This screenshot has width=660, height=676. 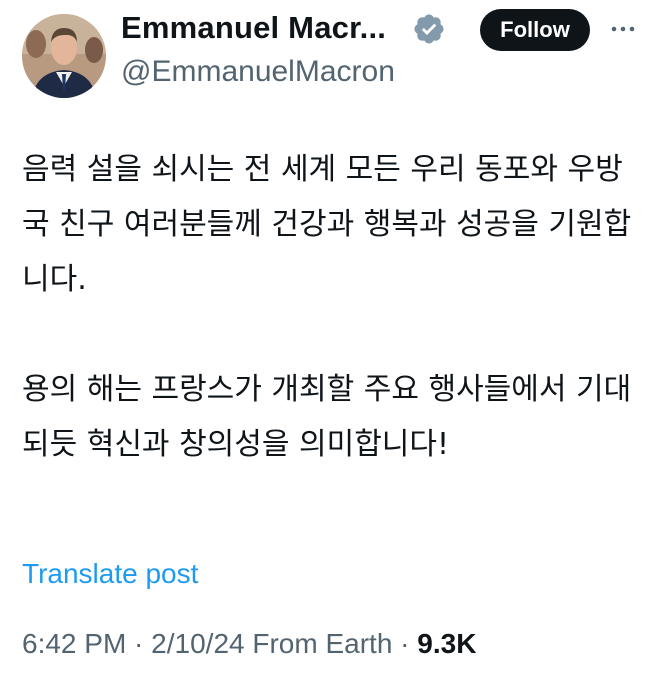 What do you see at coordinates (64, 56) in the screenshot?
I see `avatar` at bounding box center [64, 56].